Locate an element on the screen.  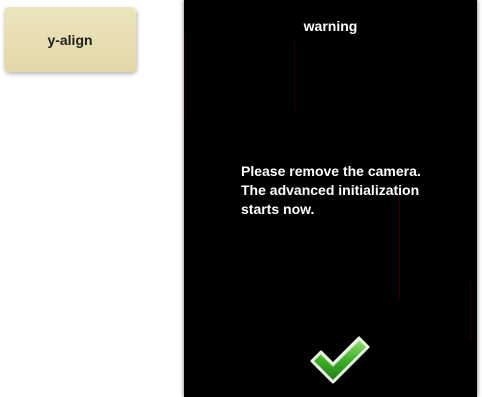
checkmark-icon is located at coordinates (340, 360).